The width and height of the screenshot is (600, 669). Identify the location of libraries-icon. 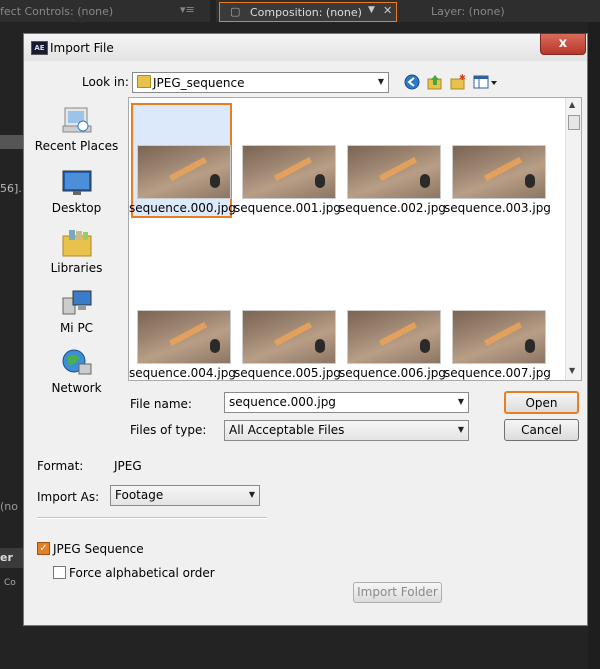
(77, 243).